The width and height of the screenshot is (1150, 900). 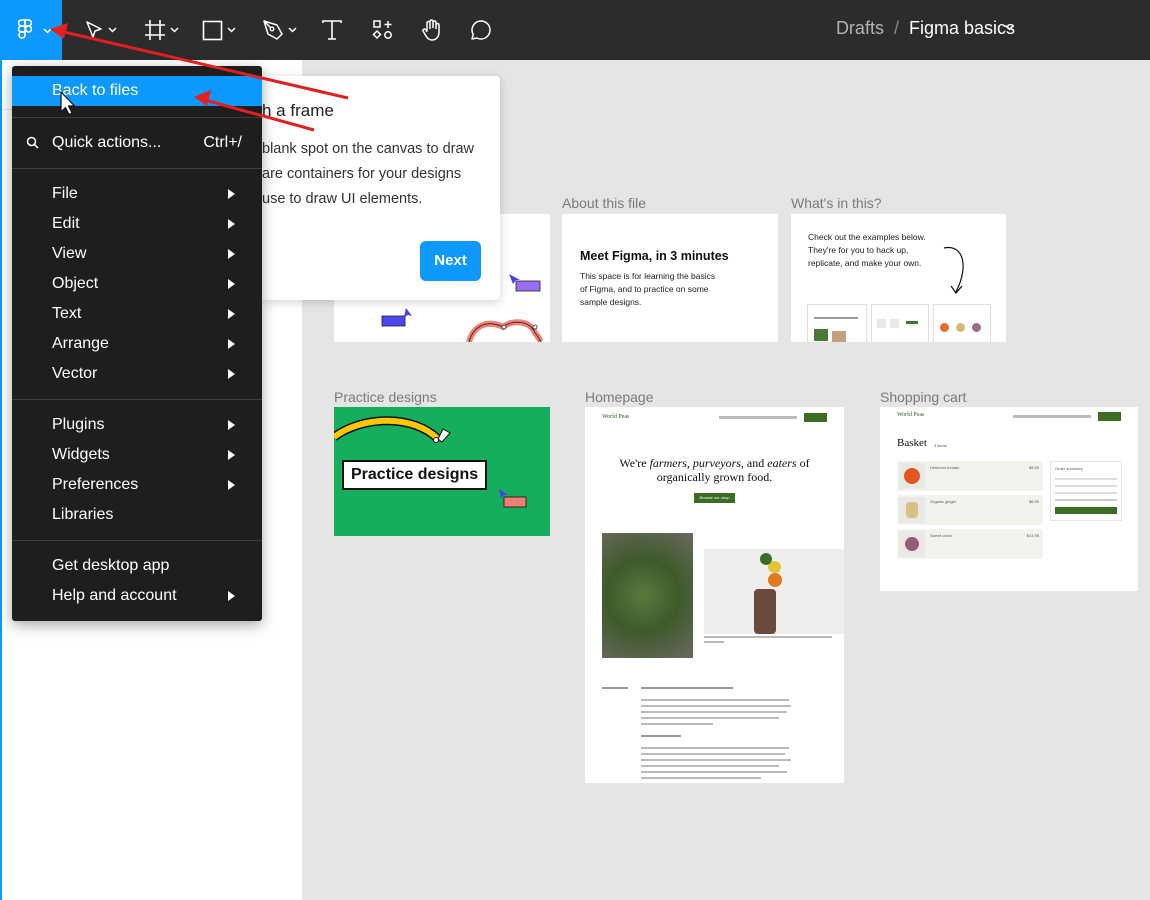 I want to click on menu-item-vector: Vector, so click(x=137, y=374).